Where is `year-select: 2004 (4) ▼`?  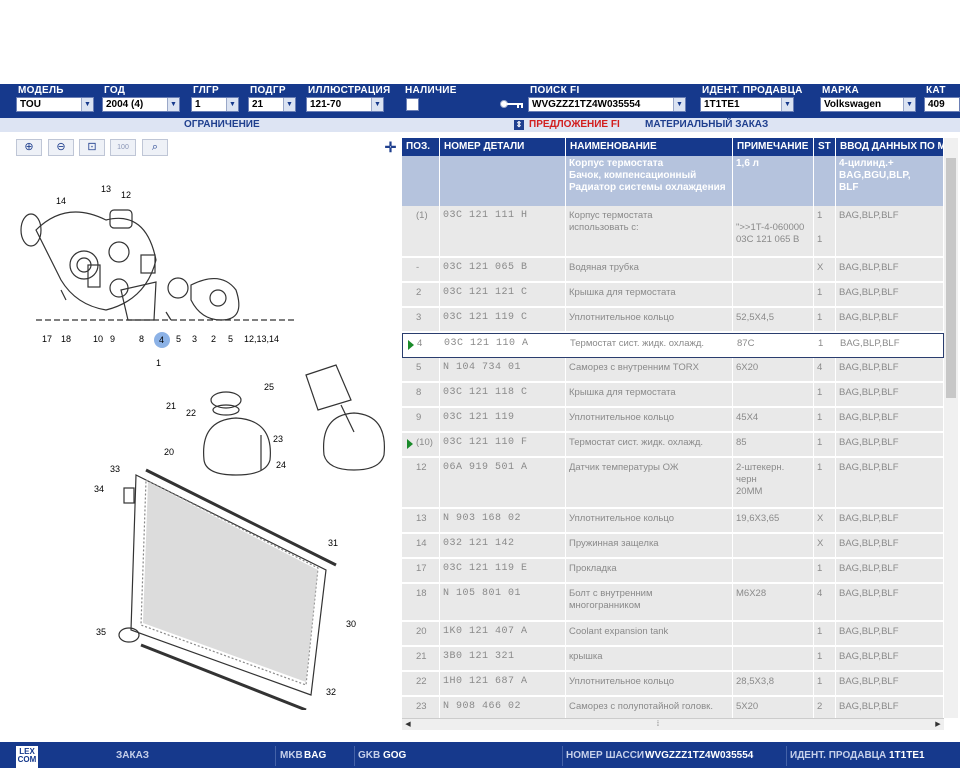 year-select: 2004 (4) ▼ is located at coordinates (141, 104).